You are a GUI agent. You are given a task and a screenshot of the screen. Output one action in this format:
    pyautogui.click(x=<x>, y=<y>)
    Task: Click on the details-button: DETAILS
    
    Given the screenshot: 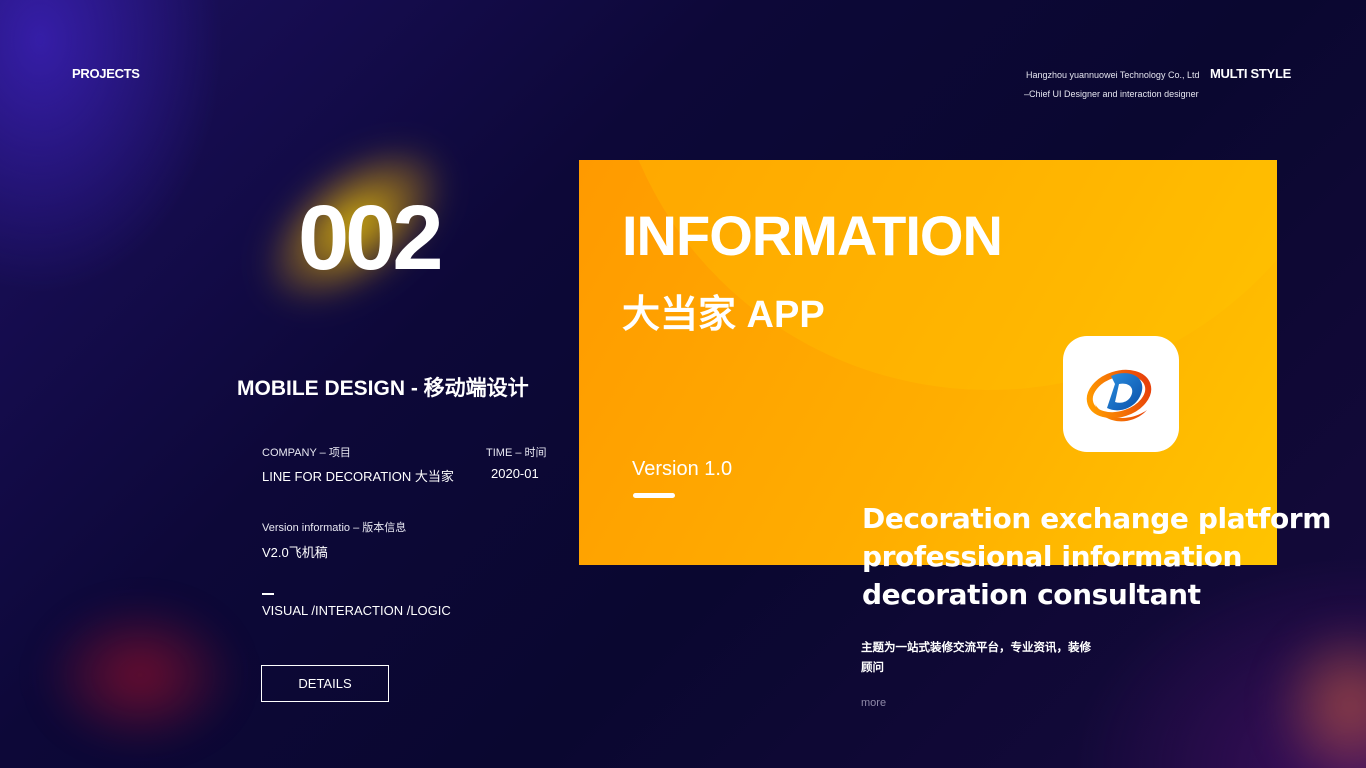 What is the action you would take?
    pyautogui.click(x=325, y=683)
    